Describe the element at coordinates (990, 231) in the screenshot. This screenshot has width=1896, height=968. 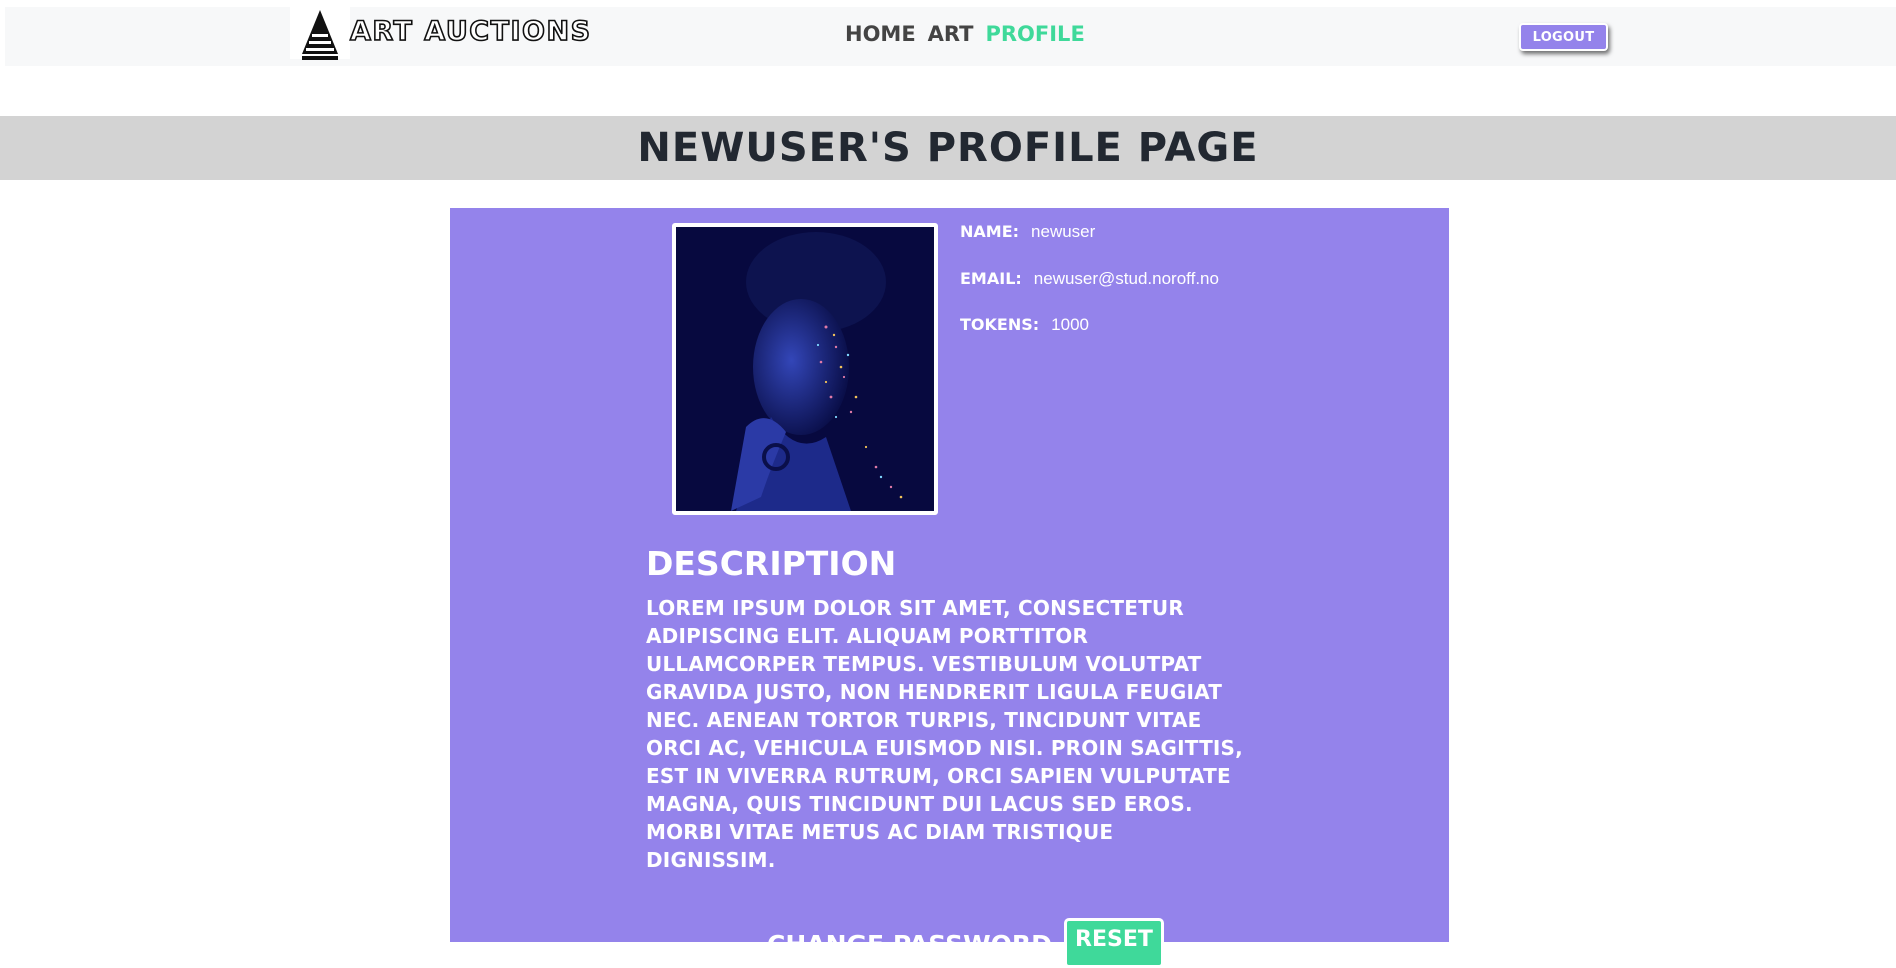
I see `name-label: NAME:` at that location.